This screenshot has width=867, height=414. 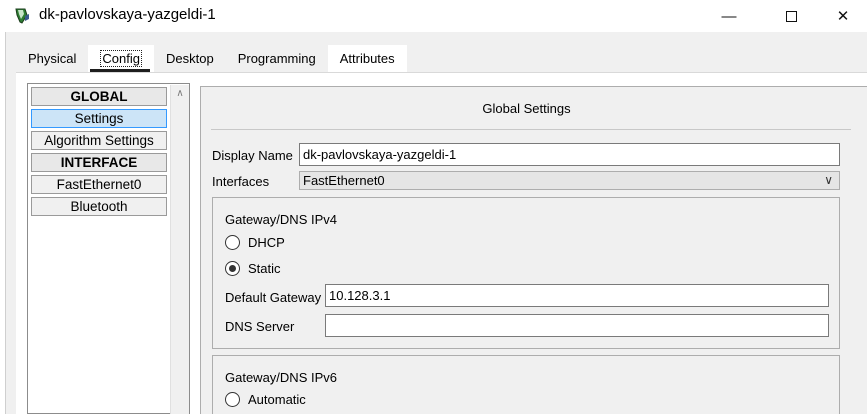 I want to click on default-gateway-label: Default Gateway, so click(x=273, y=297).